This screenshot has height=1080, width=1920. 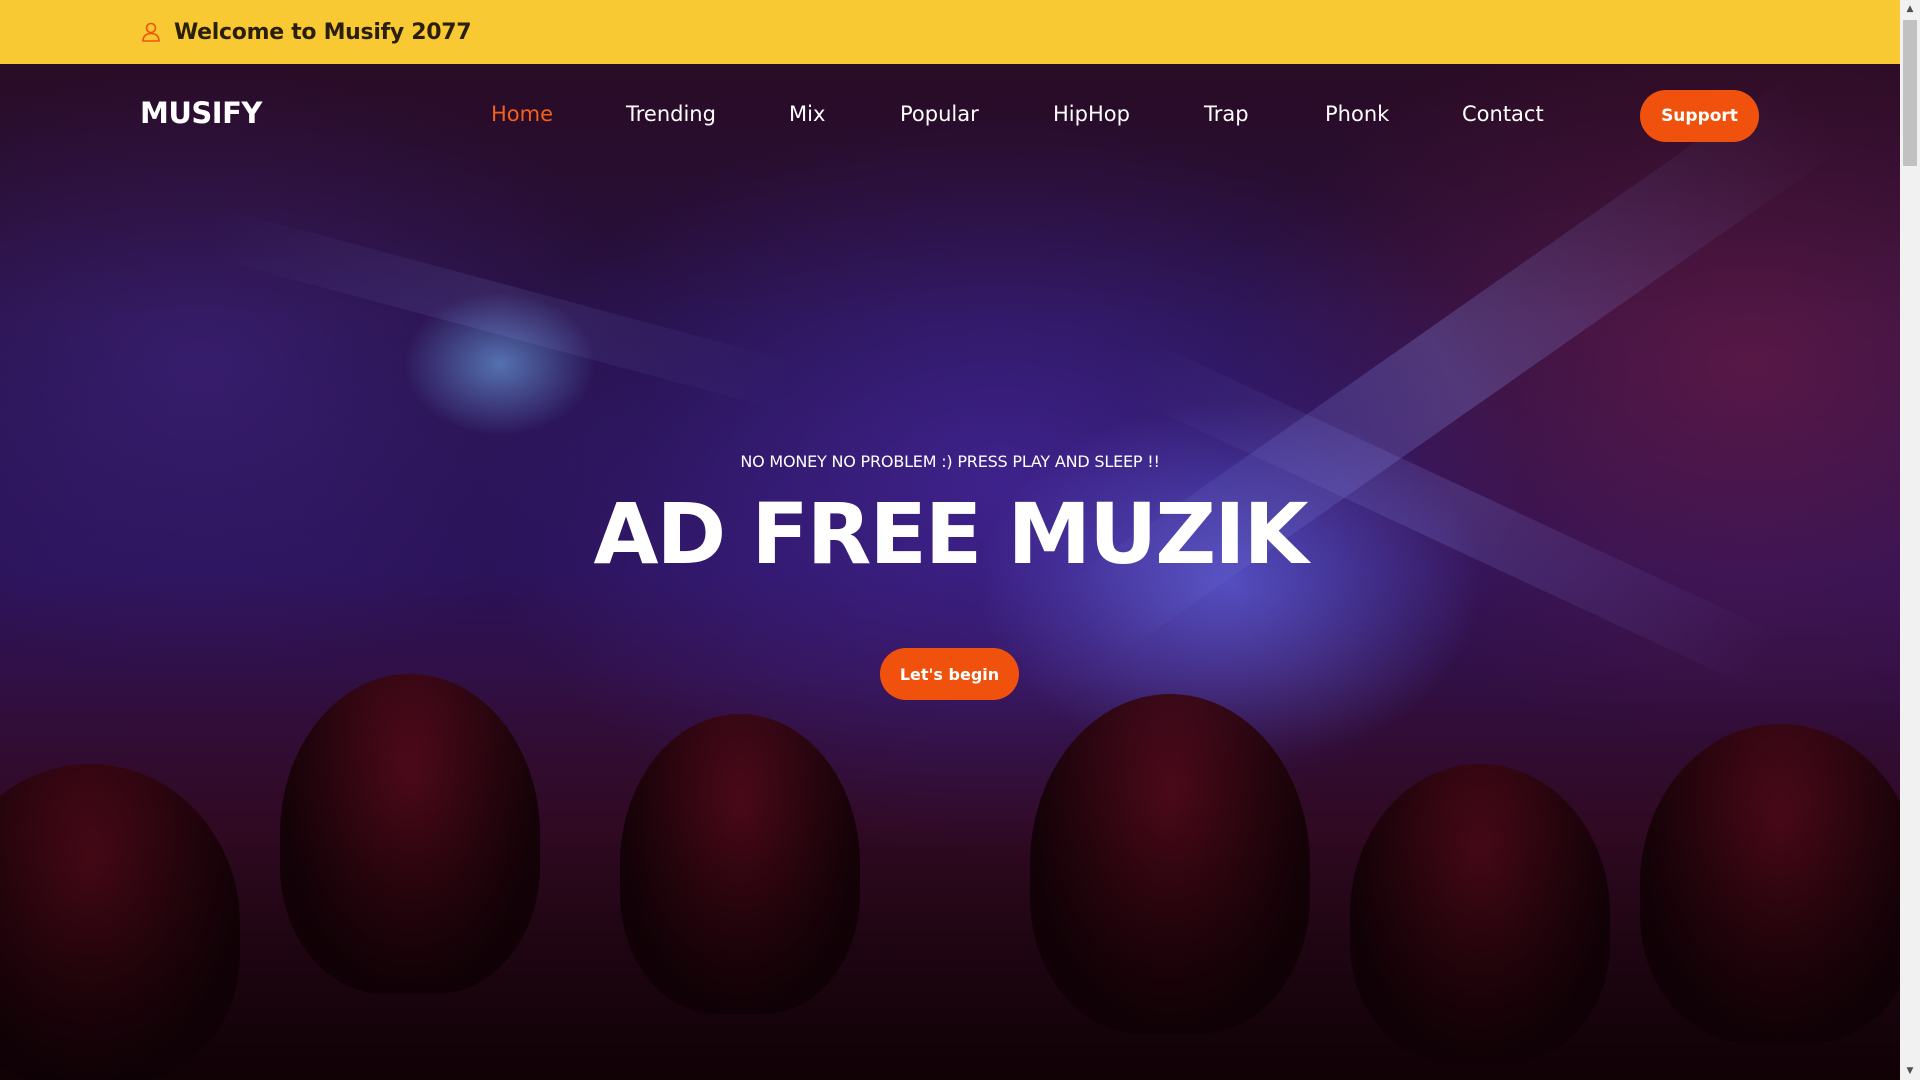 What do you see at coordinates (949, 674) in the screenshot?
I see `lets-begin-button: Let's begin` at bounding box center [949, 674].